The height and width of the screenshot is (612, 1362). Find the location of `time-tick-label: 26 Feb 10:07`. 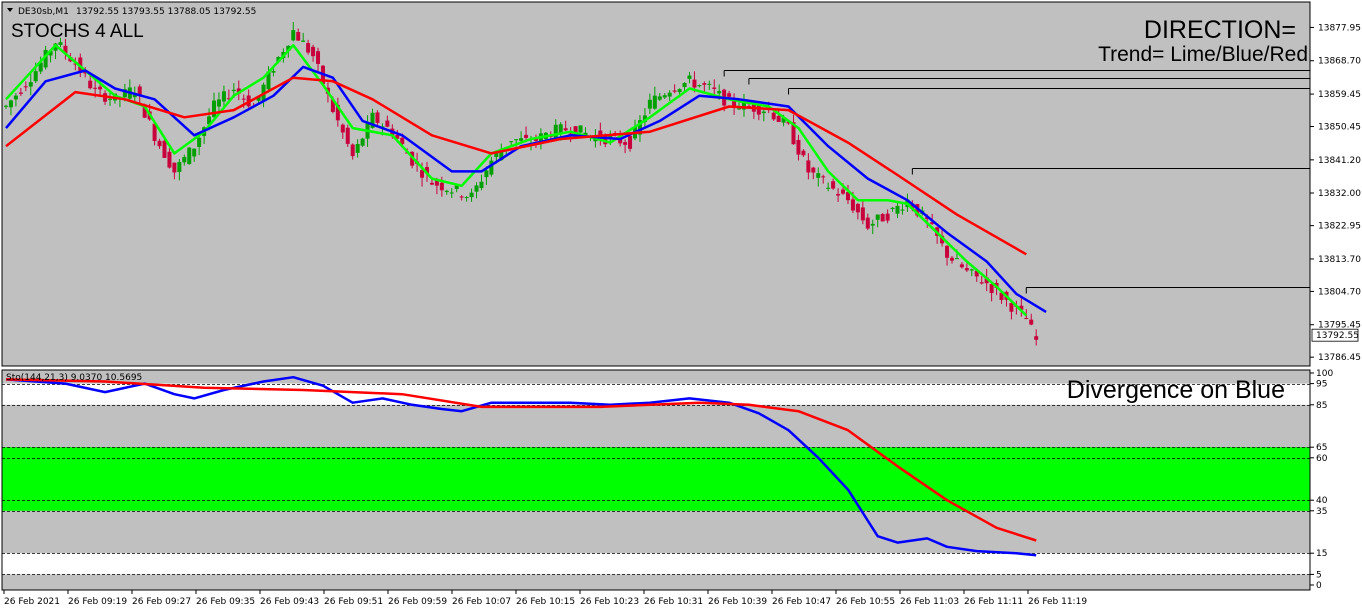

time-tick-label: 26 Feb 10:07 is located at coordinates (481, 602).